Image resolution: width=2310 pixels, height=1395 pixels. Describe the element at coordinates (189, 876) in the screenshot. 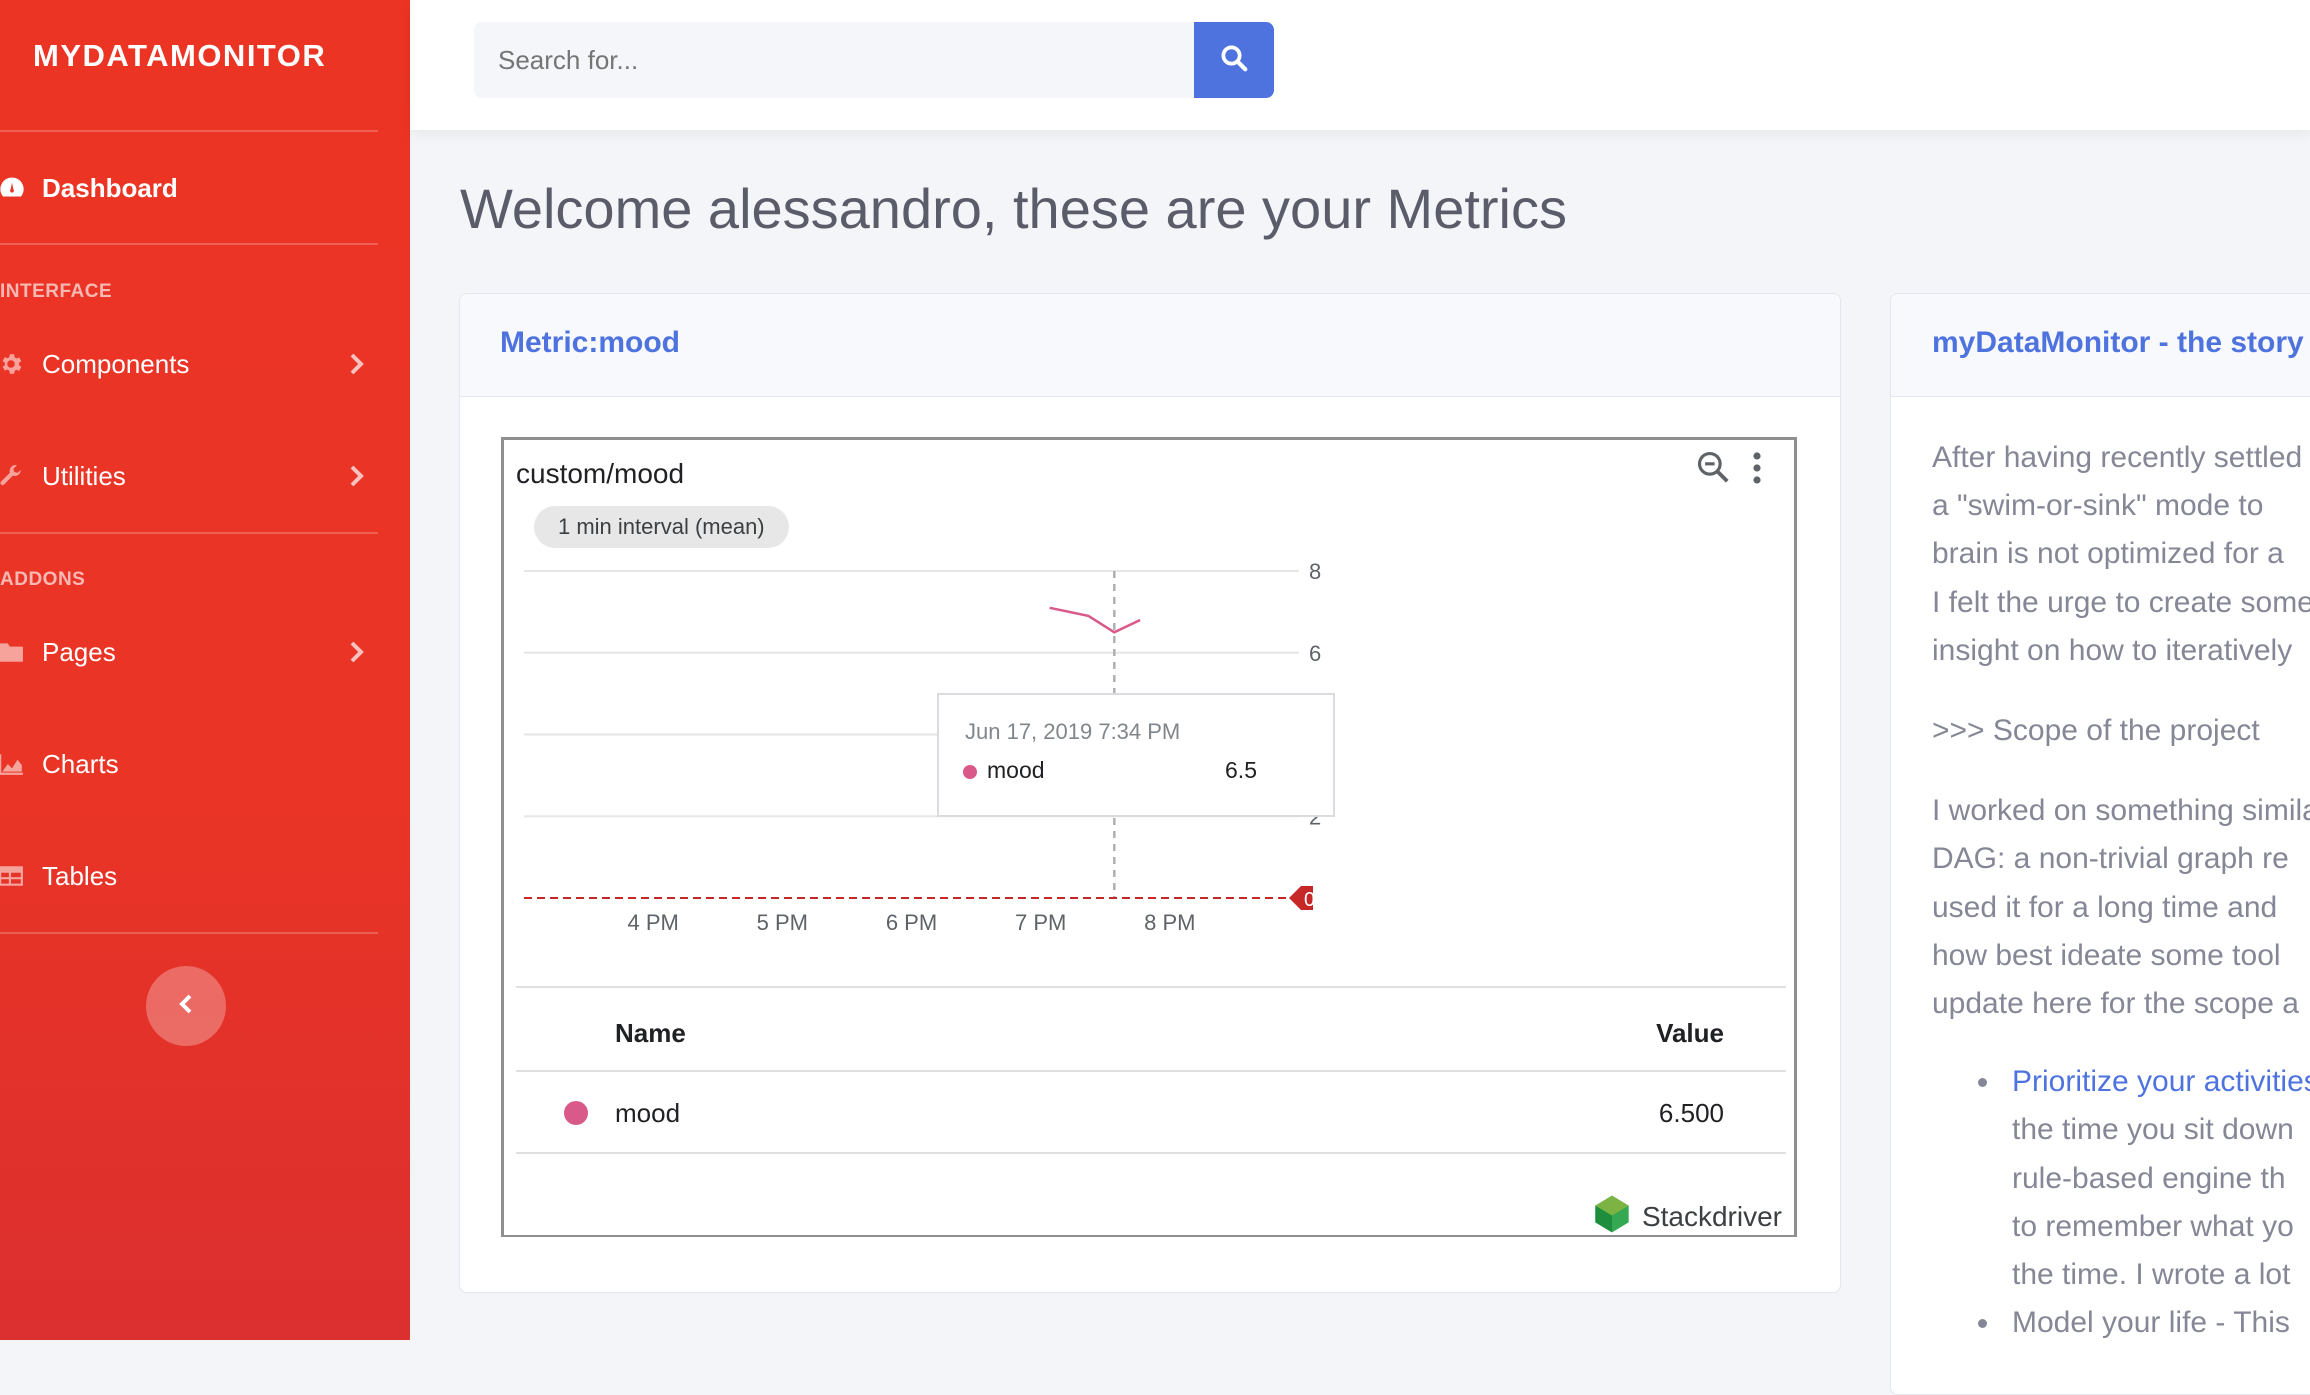

I see `sidebar-item-tables: Tables` at that location.